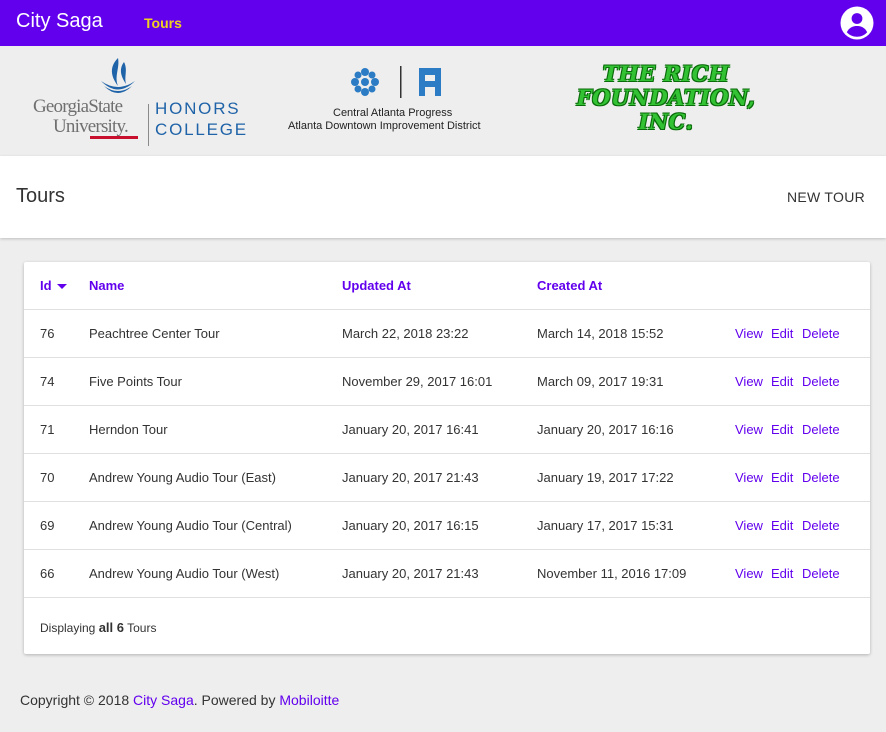 The height and width of the screenshot is (732, 886). I want to click on account-circle-icon, so click(857, 23).